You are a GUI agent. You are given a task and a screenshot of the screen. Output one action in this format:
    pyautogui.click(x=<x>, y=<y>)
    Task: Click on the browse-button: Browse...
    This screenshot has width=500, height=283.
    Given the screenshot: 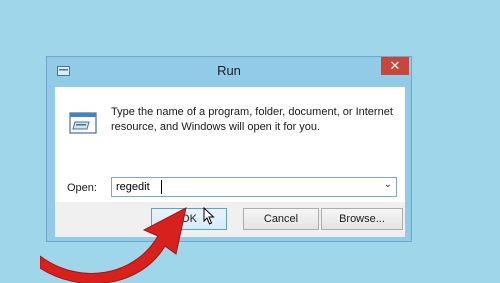 What is the action you would take?
    pyautogui.click(x=362, y=219)
    